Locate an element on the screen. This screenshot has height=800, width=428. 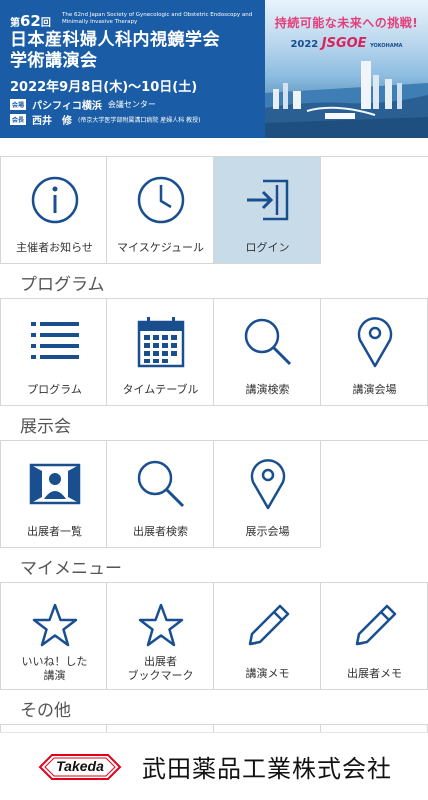
login-label: ログイン is located at coordinates (267, 247).